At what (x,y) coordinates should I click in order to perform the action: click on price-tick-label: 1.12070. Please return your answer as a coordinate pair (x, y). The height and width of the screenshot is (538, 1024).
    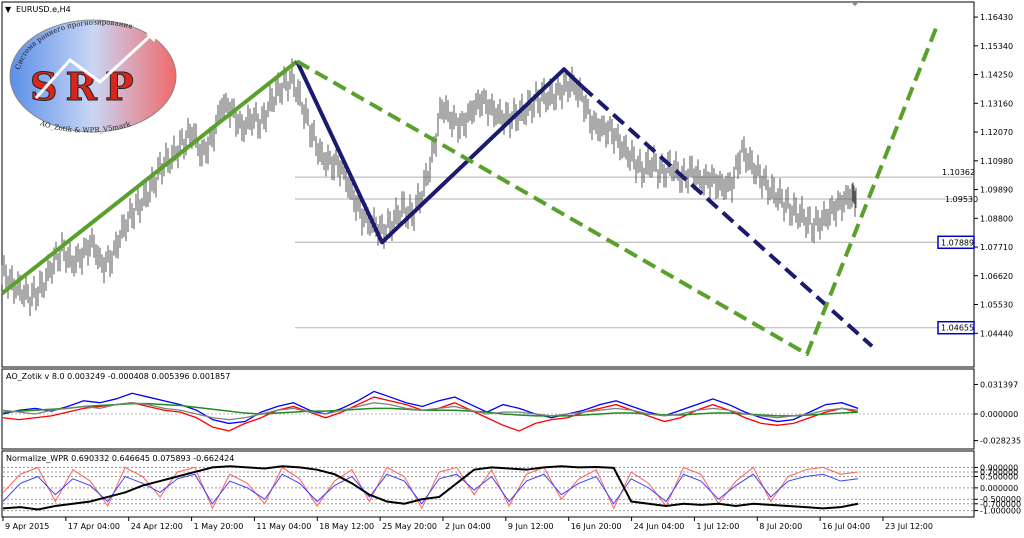
    Looking at the image, I should click on (996, 132).